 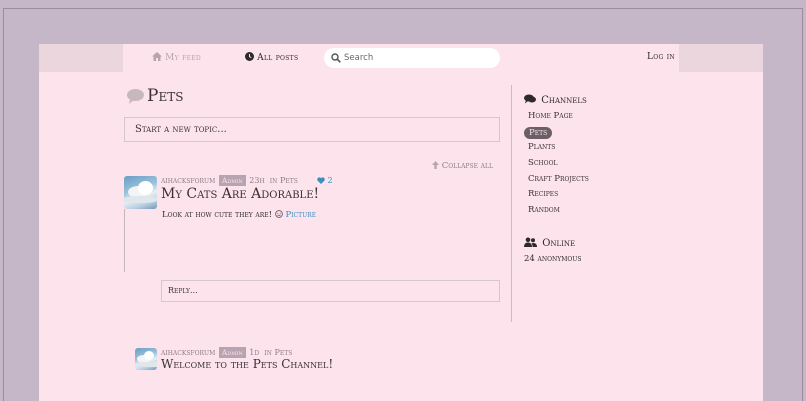 I want to click on top-nav: My feed All posts Log in, so click(x=401, y=58).